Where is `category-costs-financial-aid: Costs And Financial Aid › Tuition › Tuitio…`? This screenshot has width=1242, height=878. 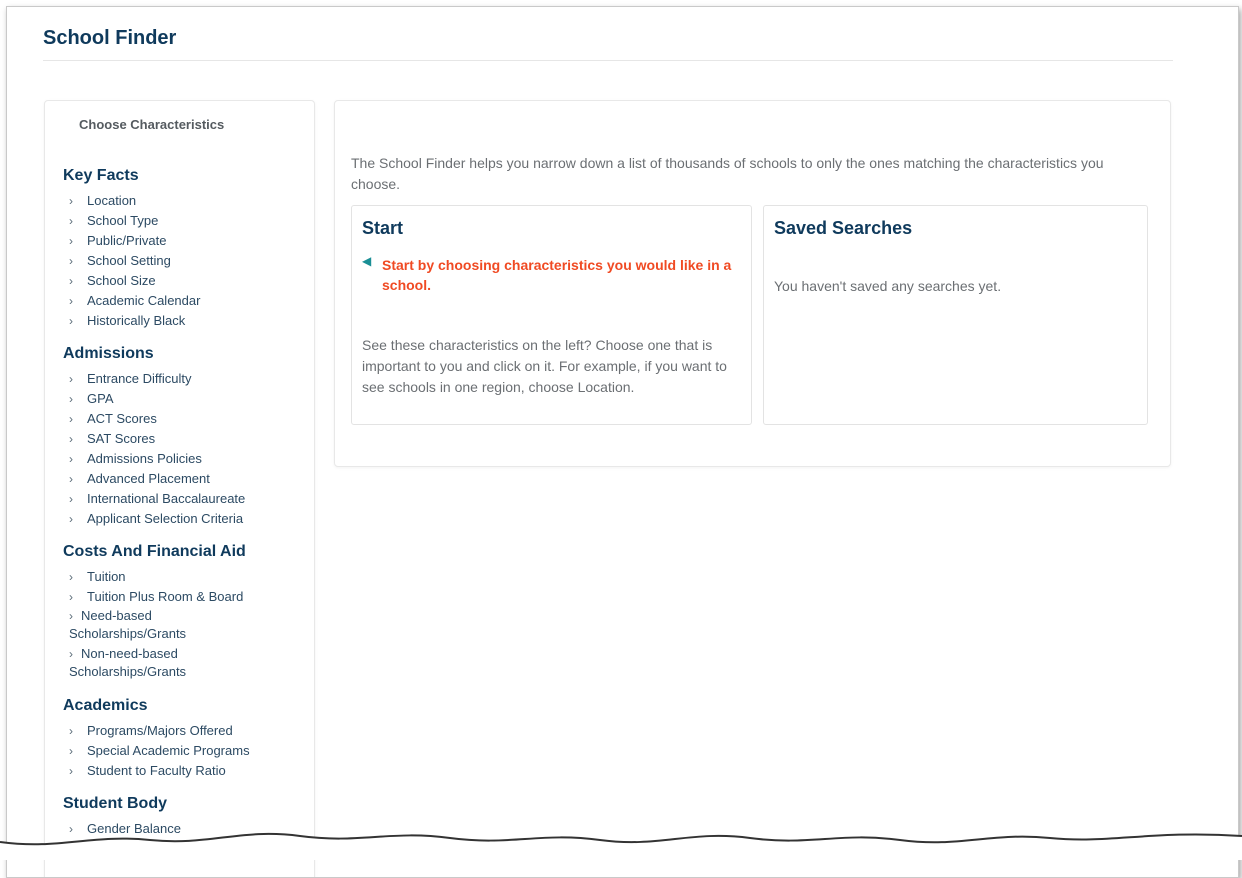
category-costs-financial-aid: Costs And Financial Aid › Tuition › Tuitio… is located at coordinates (185, 612).